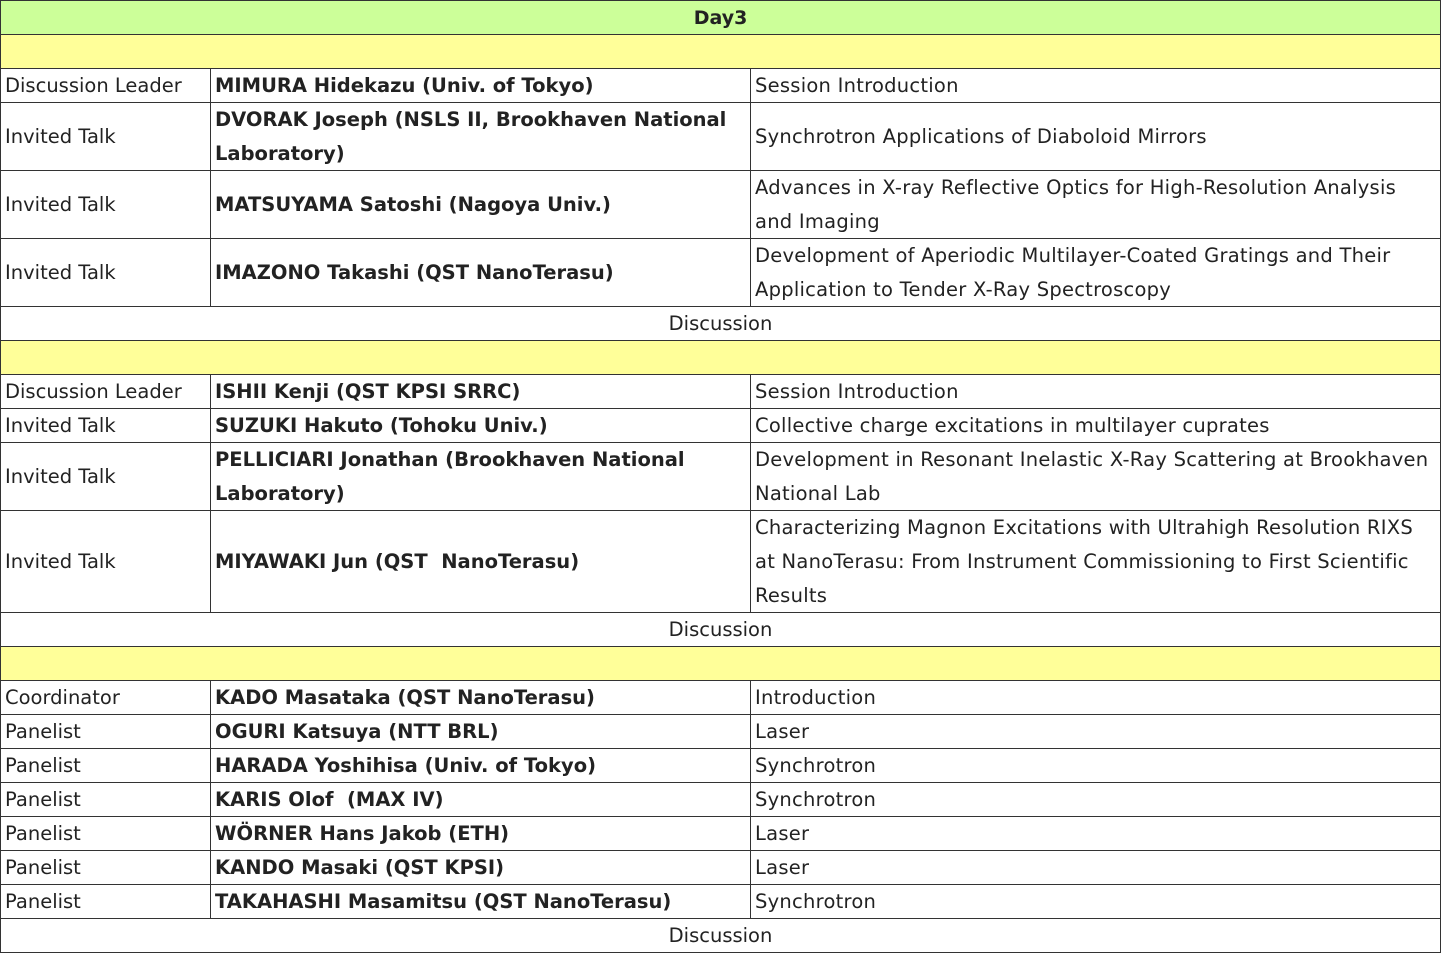 The image size is (1443, 954). I want to click on table-row: Panelist OGURI Katsuya (NTT BRL) Laser, so click(720, 731).